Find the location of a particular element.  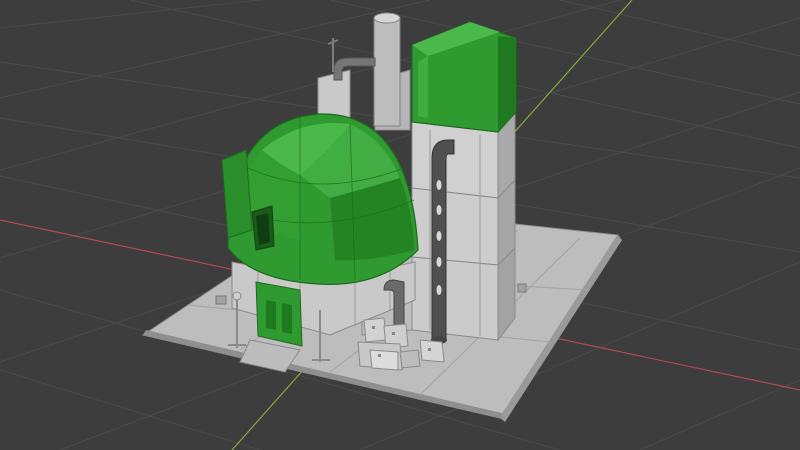

green-roof-block is located at coordinates (464, 77).